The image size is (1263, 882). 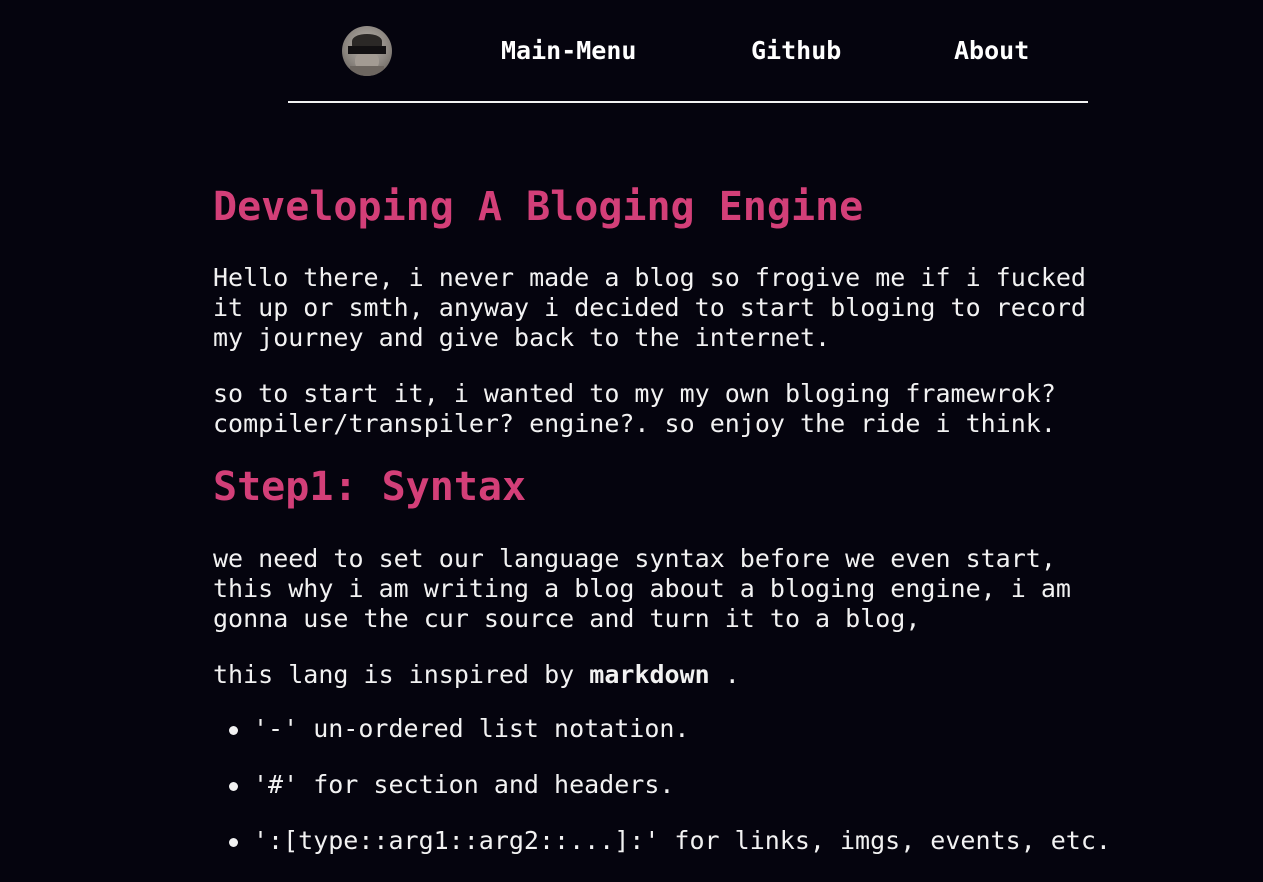 I want to click on list-item: '-' un-ordered list notation., so click(x=693, y=729).